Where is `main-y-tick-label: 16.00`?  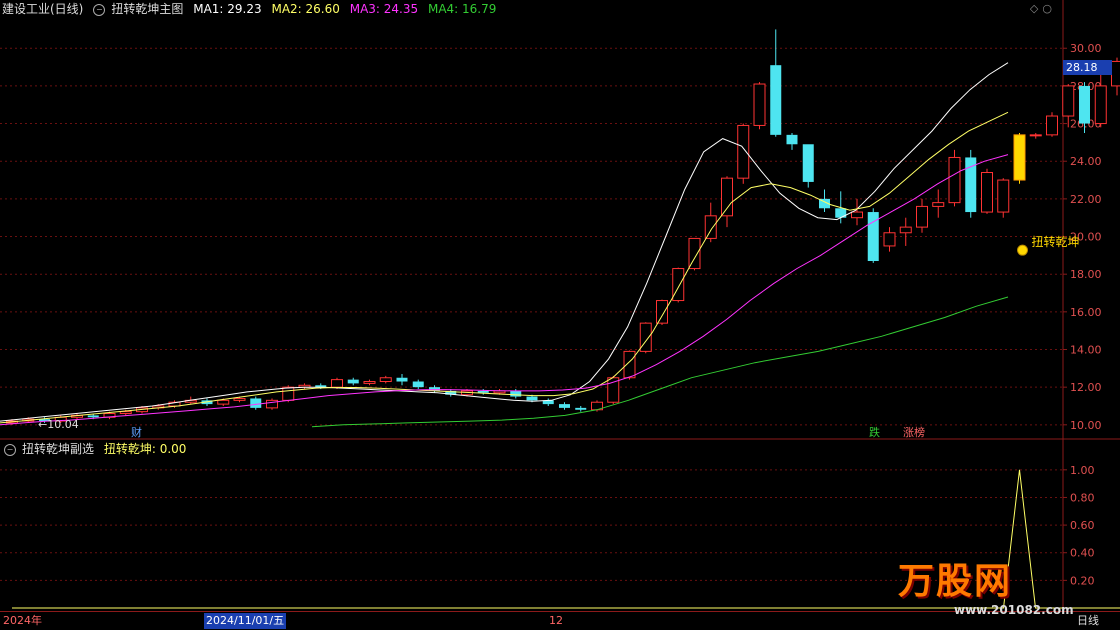
main-y-tick-label: 16.00 is located at coordinates (1086, 312).